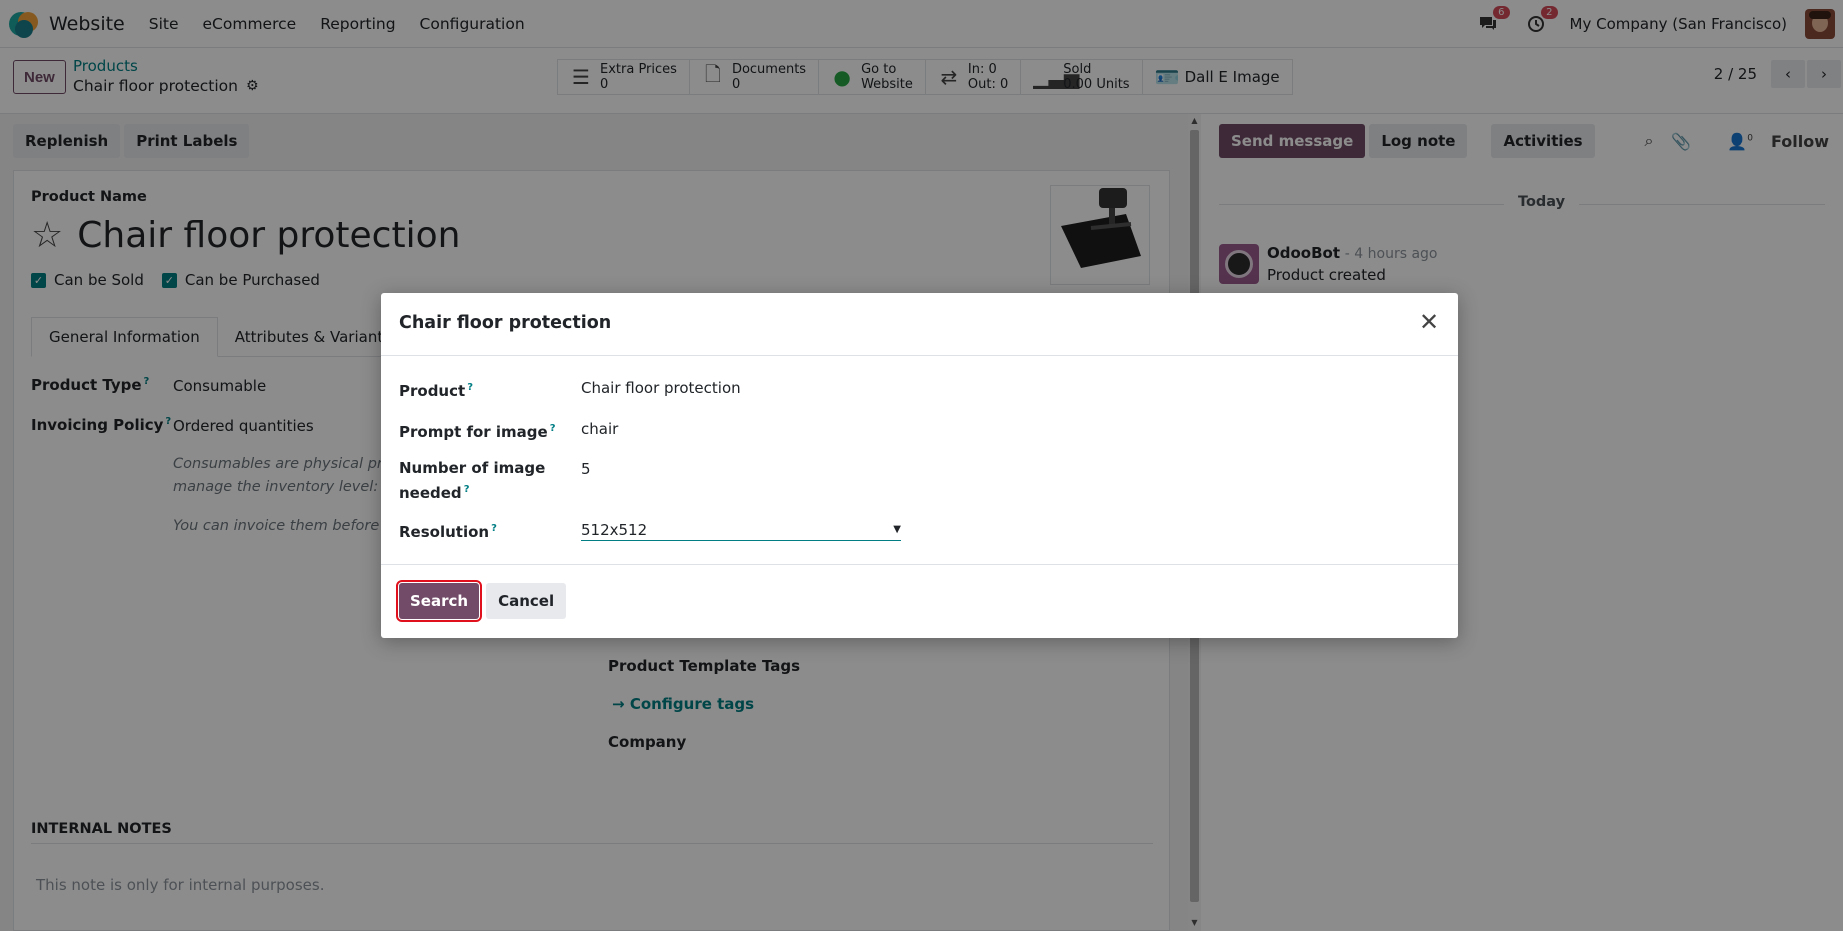 The height and width of the screenshot is (931, 1843). I want to click on product-field-value: Chair floor protection, so click(661, 388).